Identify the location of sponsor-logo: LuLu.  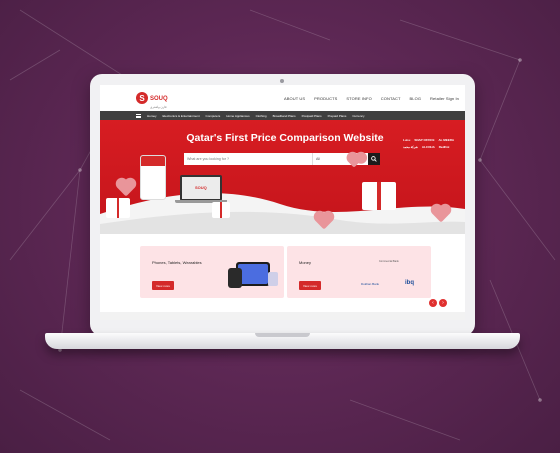
(406, 140).